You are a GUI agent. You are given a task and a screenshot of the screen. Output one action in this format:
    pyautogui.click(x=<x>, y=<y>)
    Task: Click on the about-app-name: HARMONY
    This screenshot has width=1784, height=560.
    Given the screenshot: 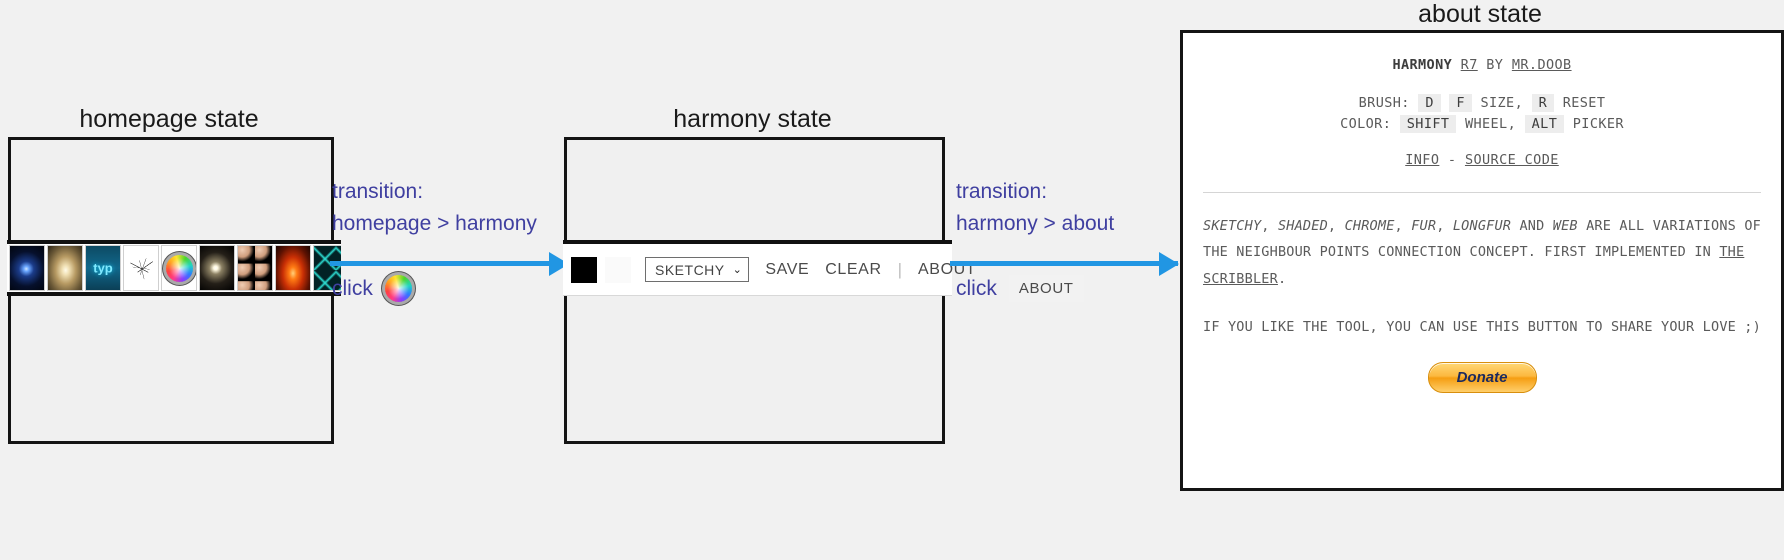 What is the action you would take?
    pyautogui.click(x=1422, y=65)
    